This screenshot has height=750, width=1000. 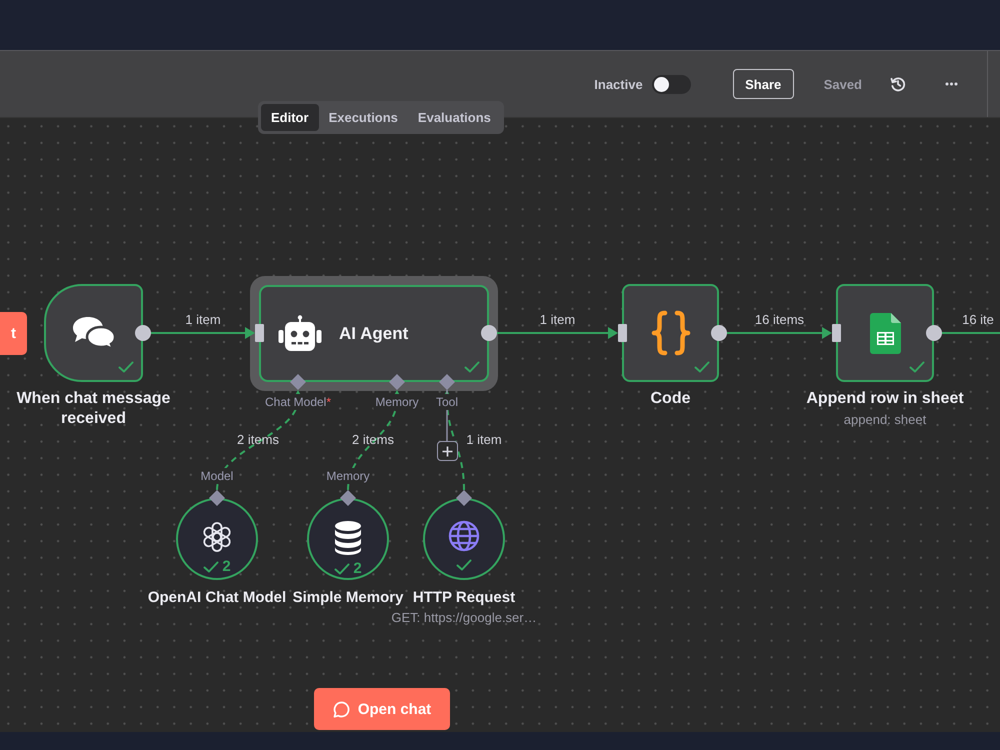 I want to click on workflow-node: AI Agent, so click(x=374, y=333).